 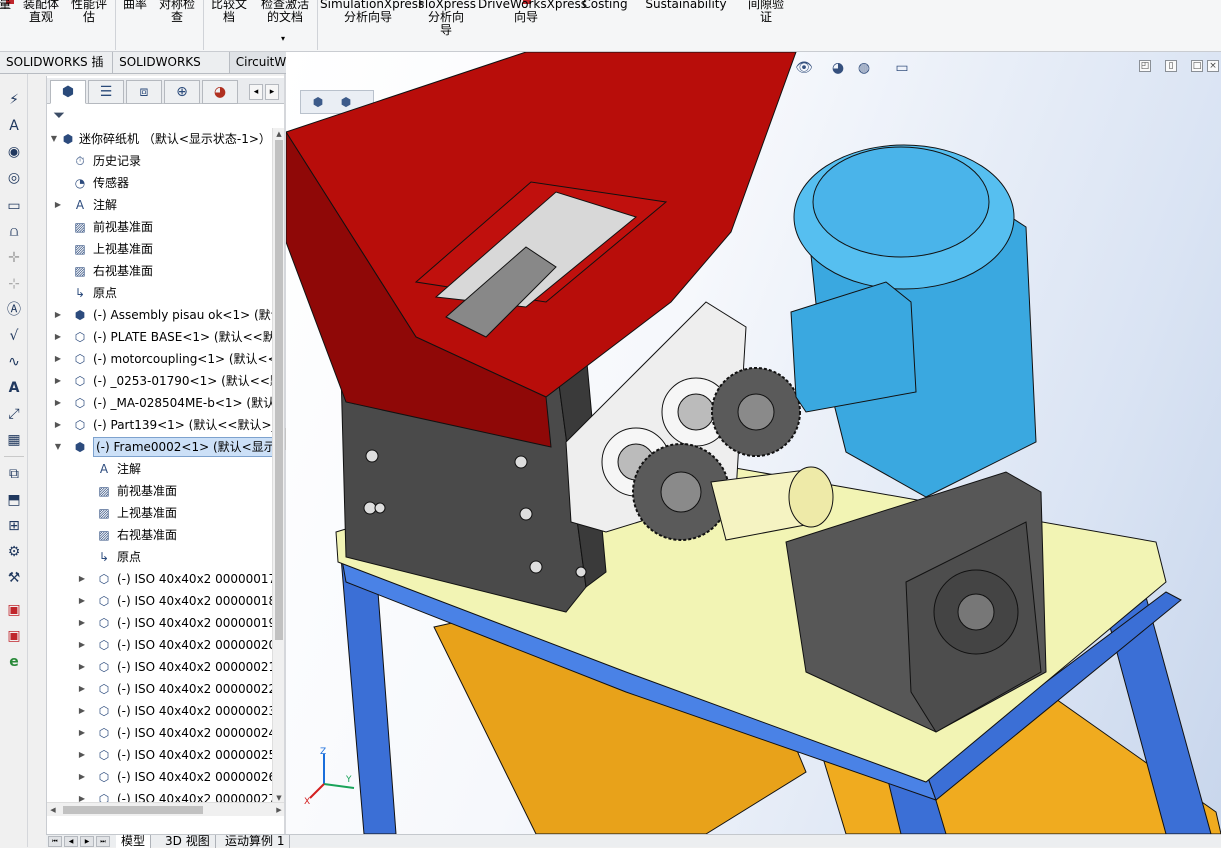 What do you see at coordinates (14, 100) in the screenshot?
I see `smart-dimension-icon: ⚡` at bounding box center [14, 100].